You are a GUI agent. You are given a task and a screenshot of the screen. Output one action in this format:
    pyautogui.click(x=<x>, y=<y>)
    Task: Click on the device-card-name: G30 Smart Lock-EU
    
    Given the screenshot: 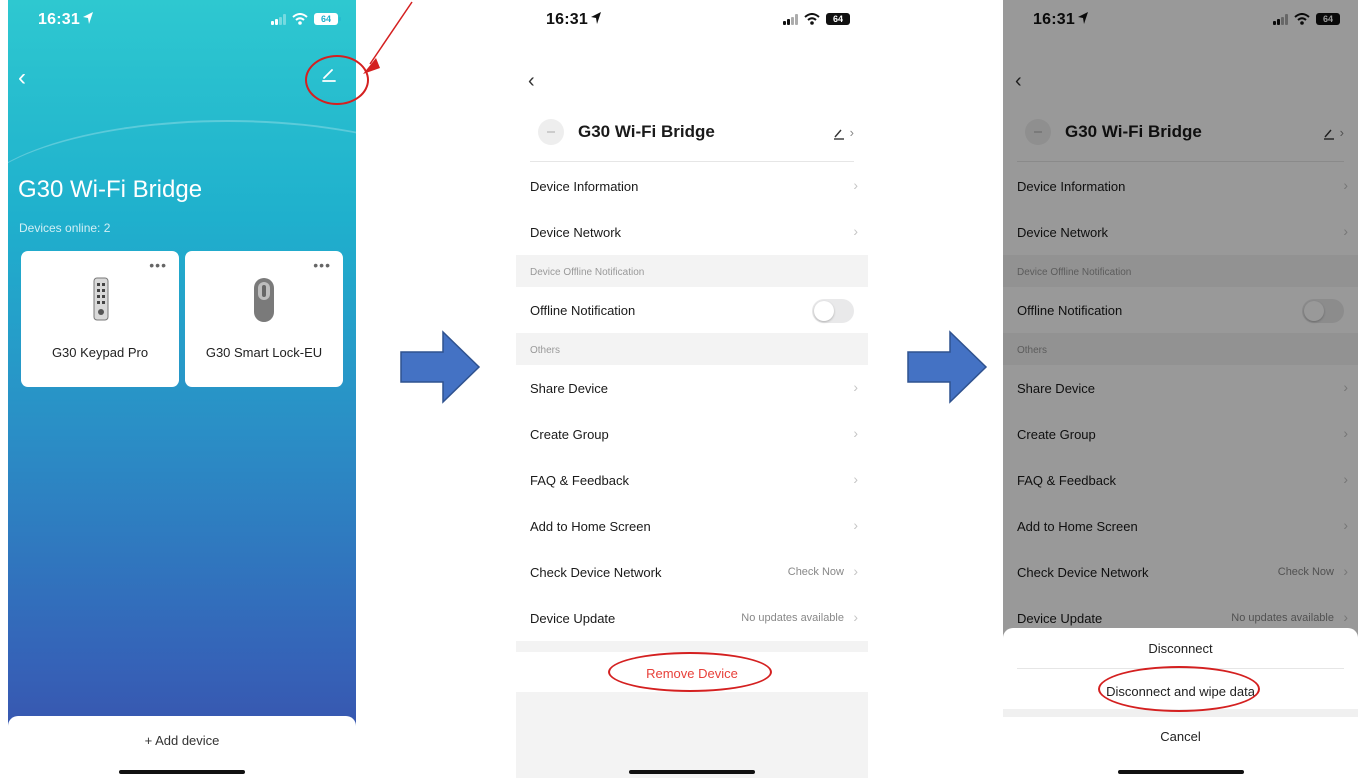 What is the action you would take?
    pyautogui.click(x=264, y=352)
    